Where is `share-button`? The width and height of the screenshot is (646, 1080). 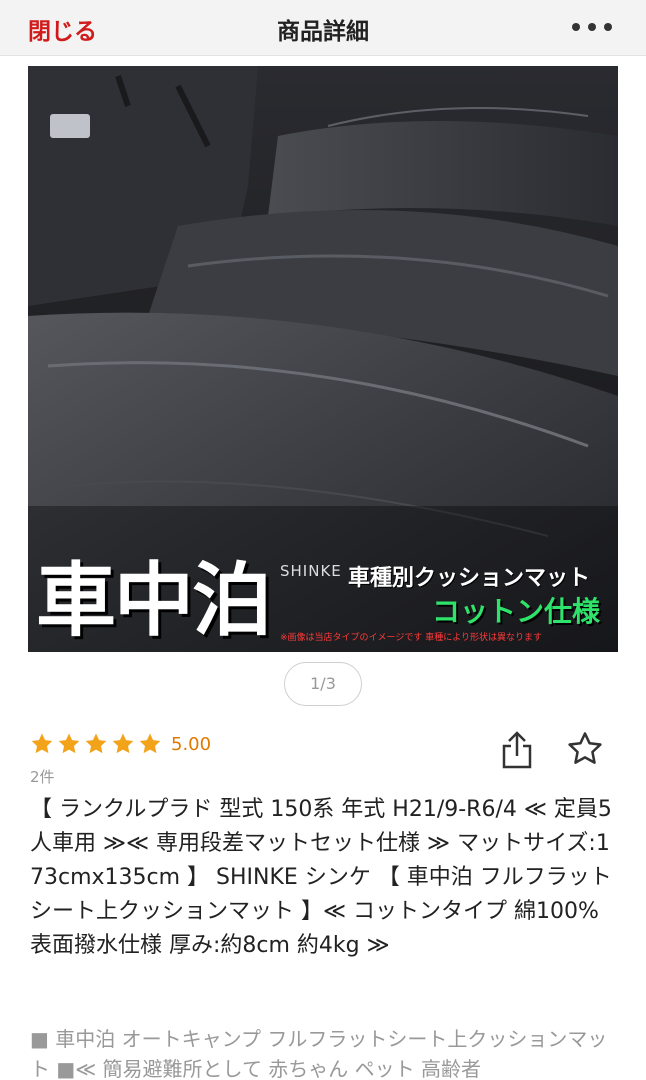 share-button is located at coordinates (517, 750).